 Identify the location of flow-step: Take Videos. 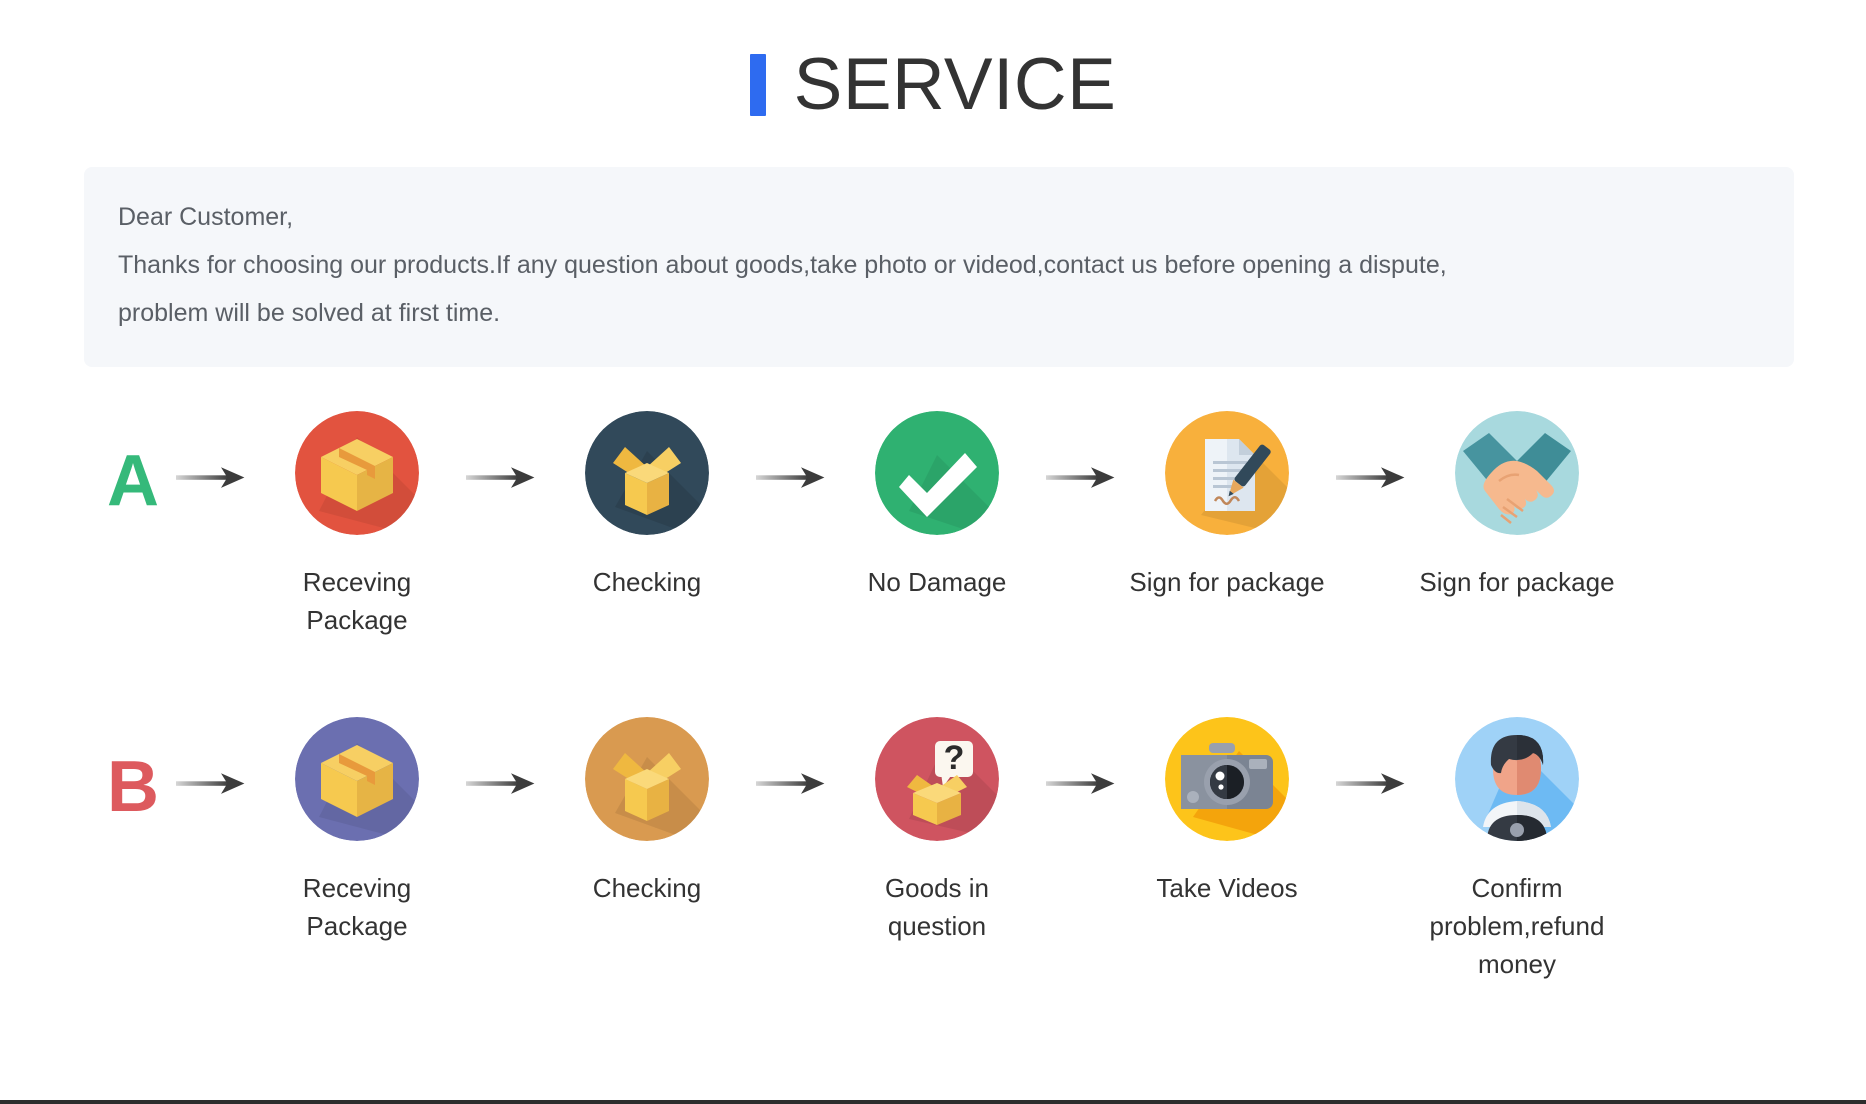
(1227, 812).